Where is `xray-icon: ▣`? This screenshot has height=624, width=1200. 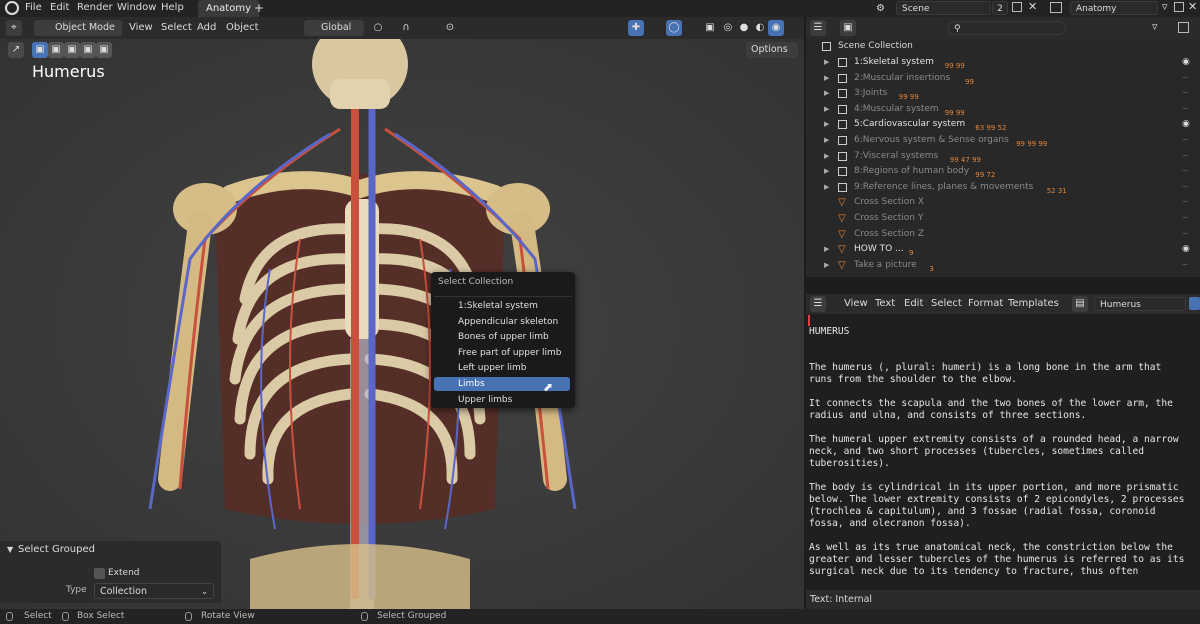 xray-icon: ▣ is located at coordinates (710, 28).